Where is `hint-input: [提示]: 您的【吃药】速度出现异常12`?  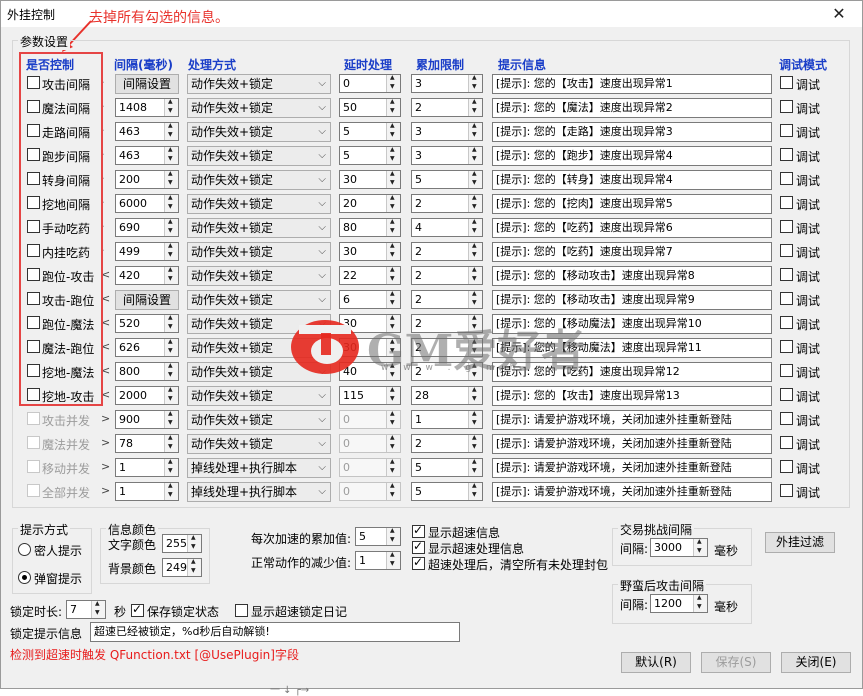 hint-input: [提示]: 您的【吃药】速度出现异常12 is located at coordinates (632, 372).